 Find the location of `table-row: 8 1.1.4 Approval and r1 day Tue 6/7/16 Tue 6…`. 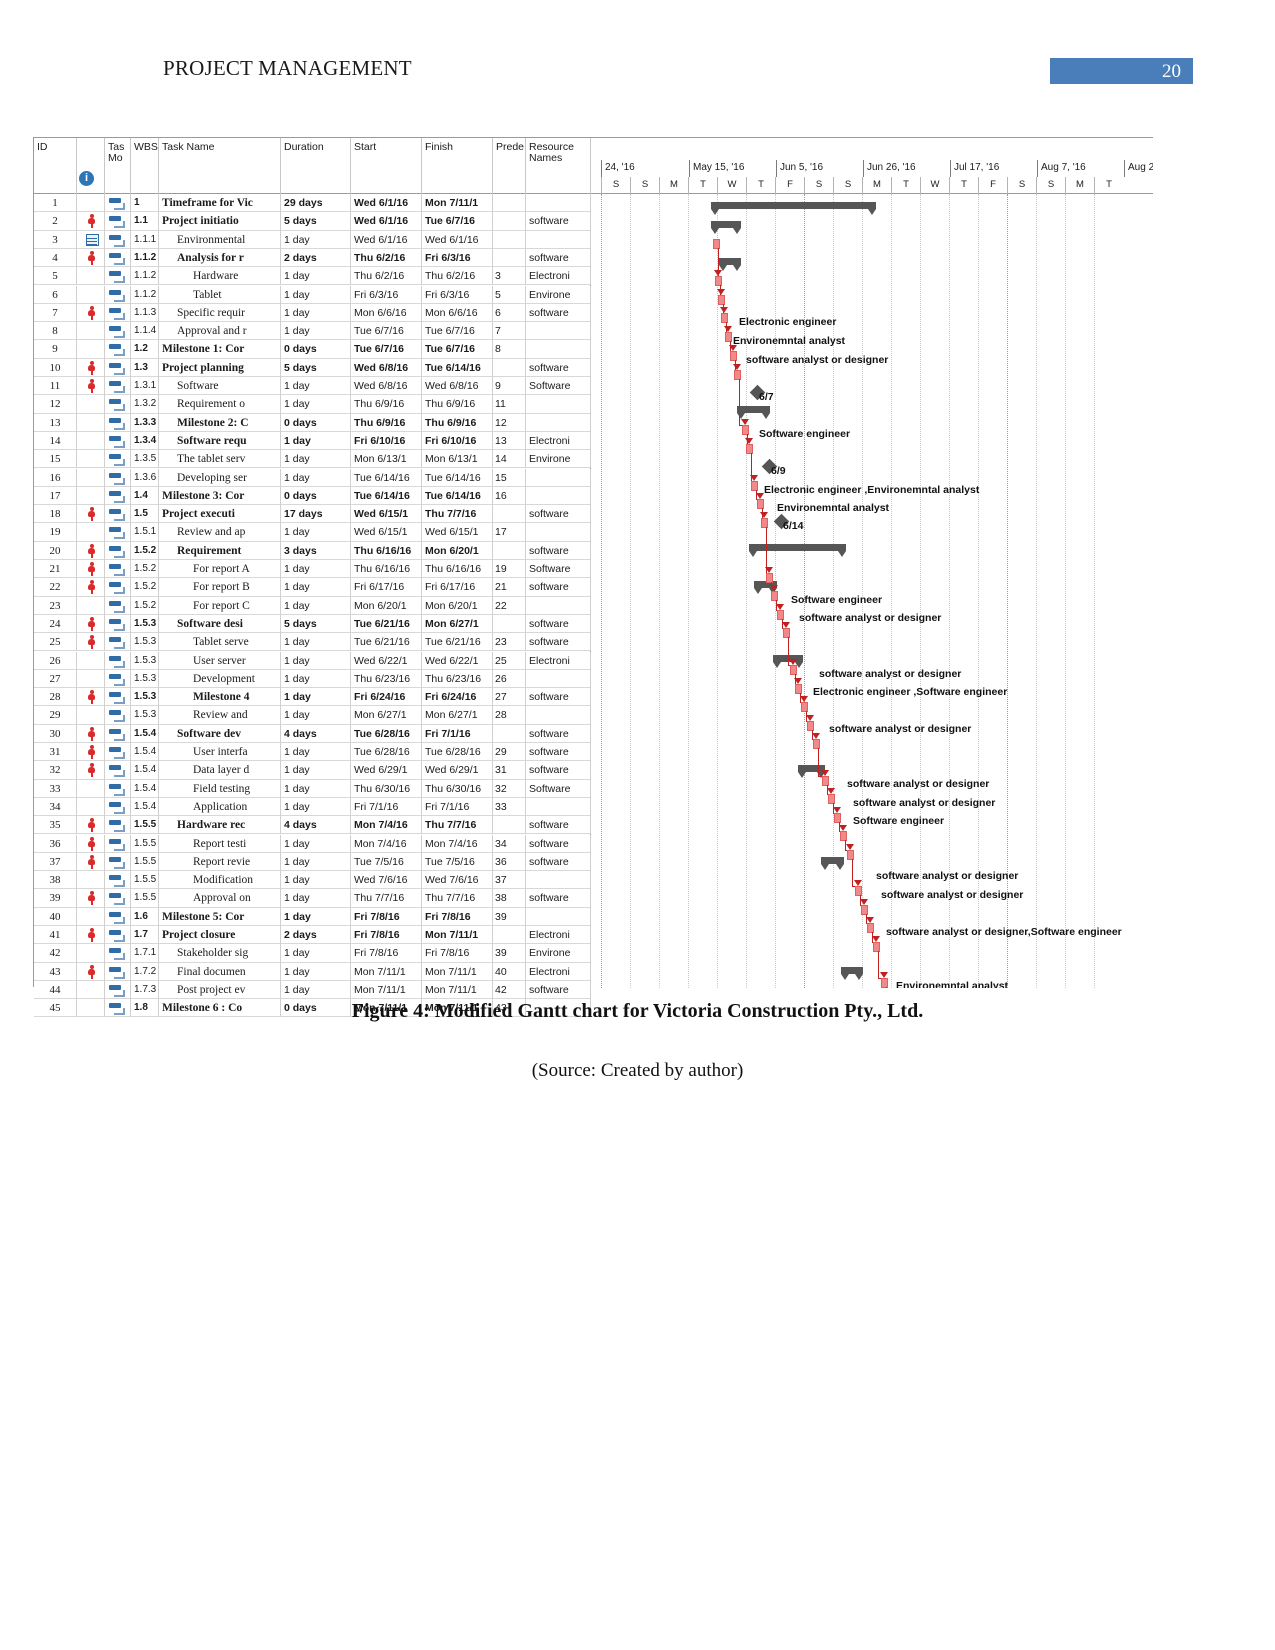

table-row: 8 1.1.4 Approval and r1 day Tue 6/7/16 Tue 6… is located at coordinates (312, 331).